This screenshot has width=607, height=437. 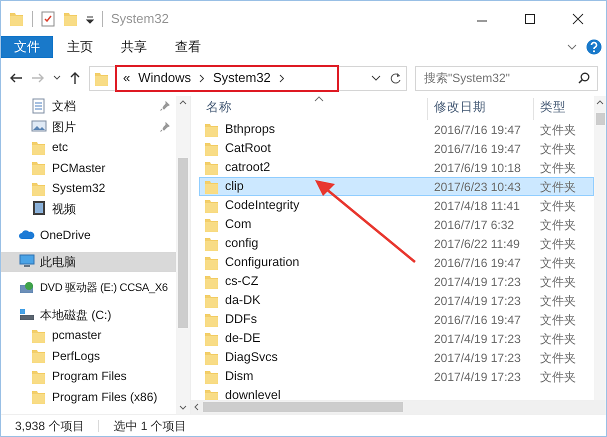 I want to click on ribbon-tab: 查看, so click(x=188, y=47).